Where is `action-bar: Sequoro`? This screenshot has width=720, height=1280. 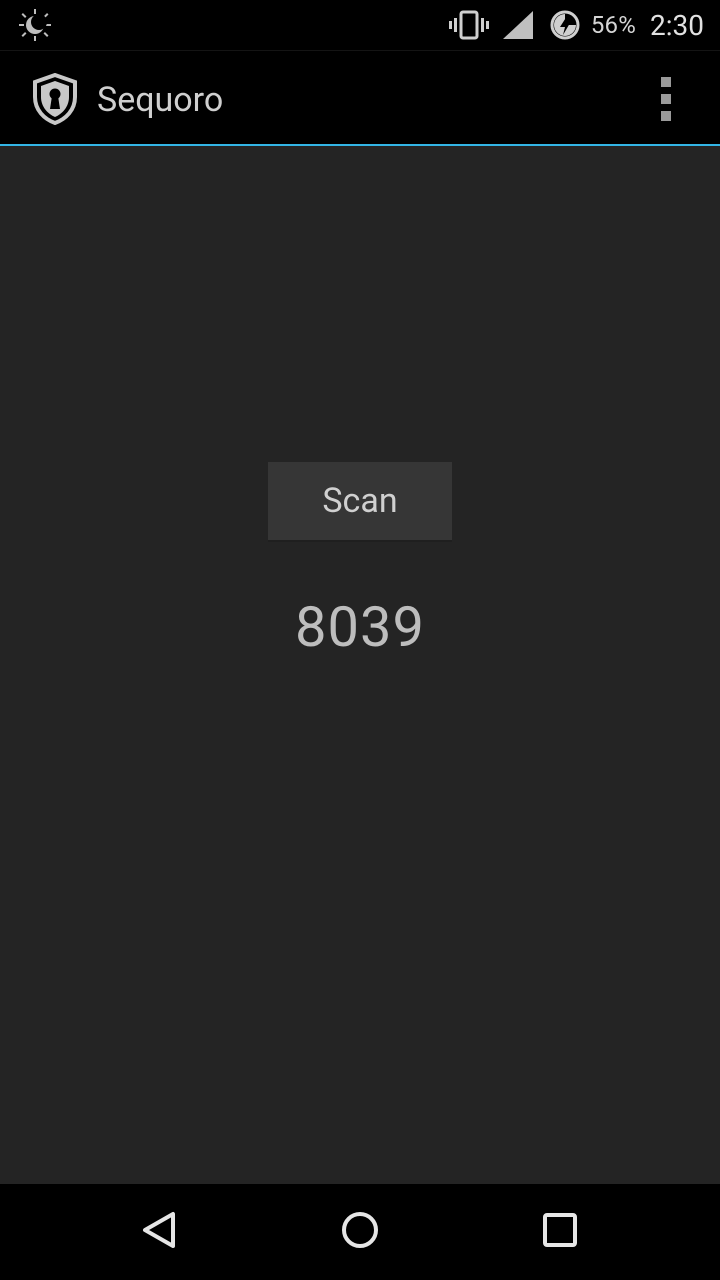 action-bar: Sequoro is located at coordinates (360, 98).